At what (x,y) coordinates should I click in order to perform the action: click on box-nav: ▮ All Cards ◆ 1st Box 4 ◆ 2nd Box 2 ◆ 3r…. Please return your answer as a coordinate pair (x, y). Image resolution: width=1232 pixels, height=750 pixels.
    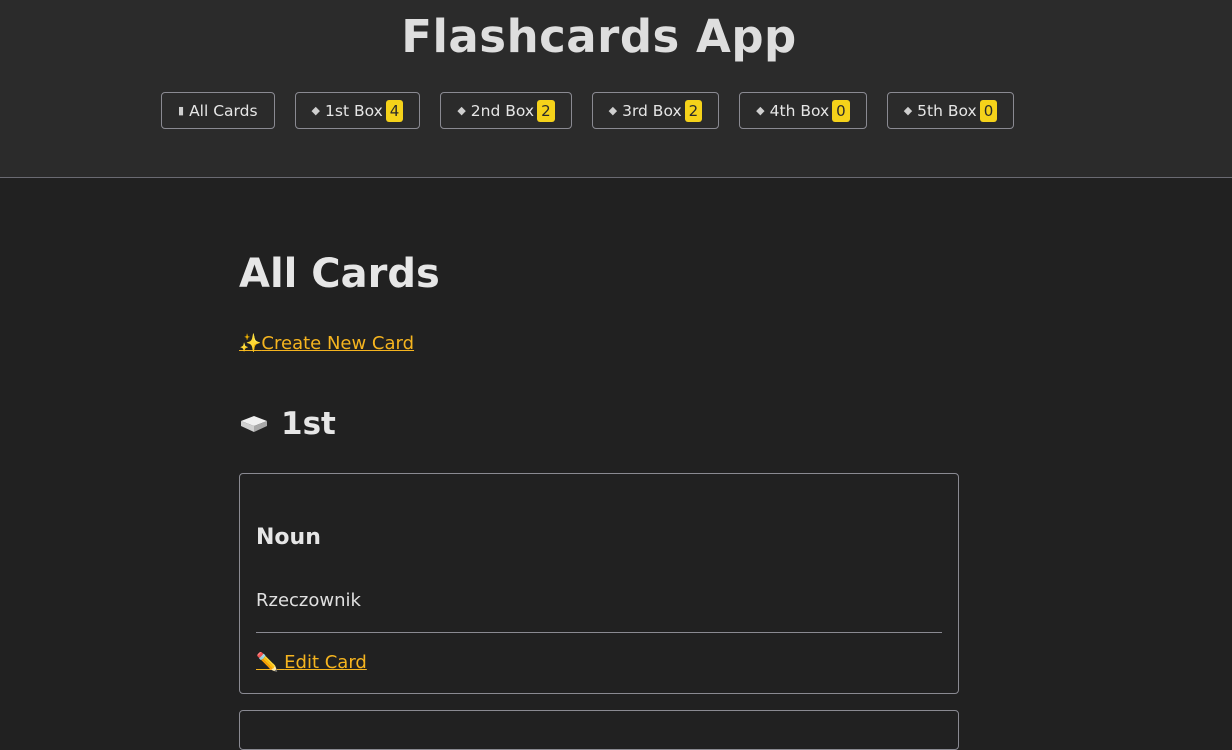
    Looking at the image, I should click on (588, 110).